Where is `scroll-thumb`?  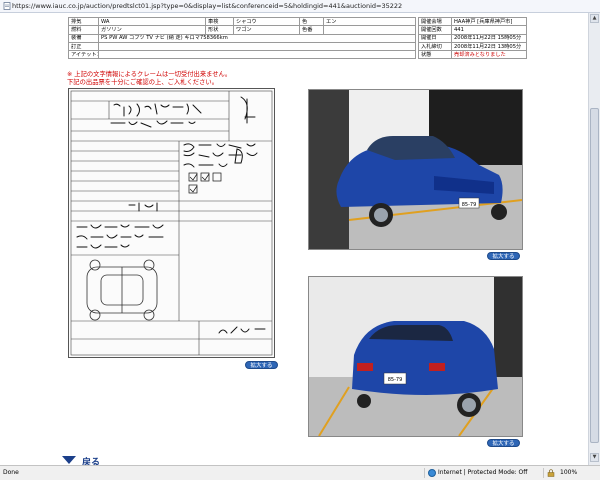 scroll-thumb is located at coordinates (594, 275).